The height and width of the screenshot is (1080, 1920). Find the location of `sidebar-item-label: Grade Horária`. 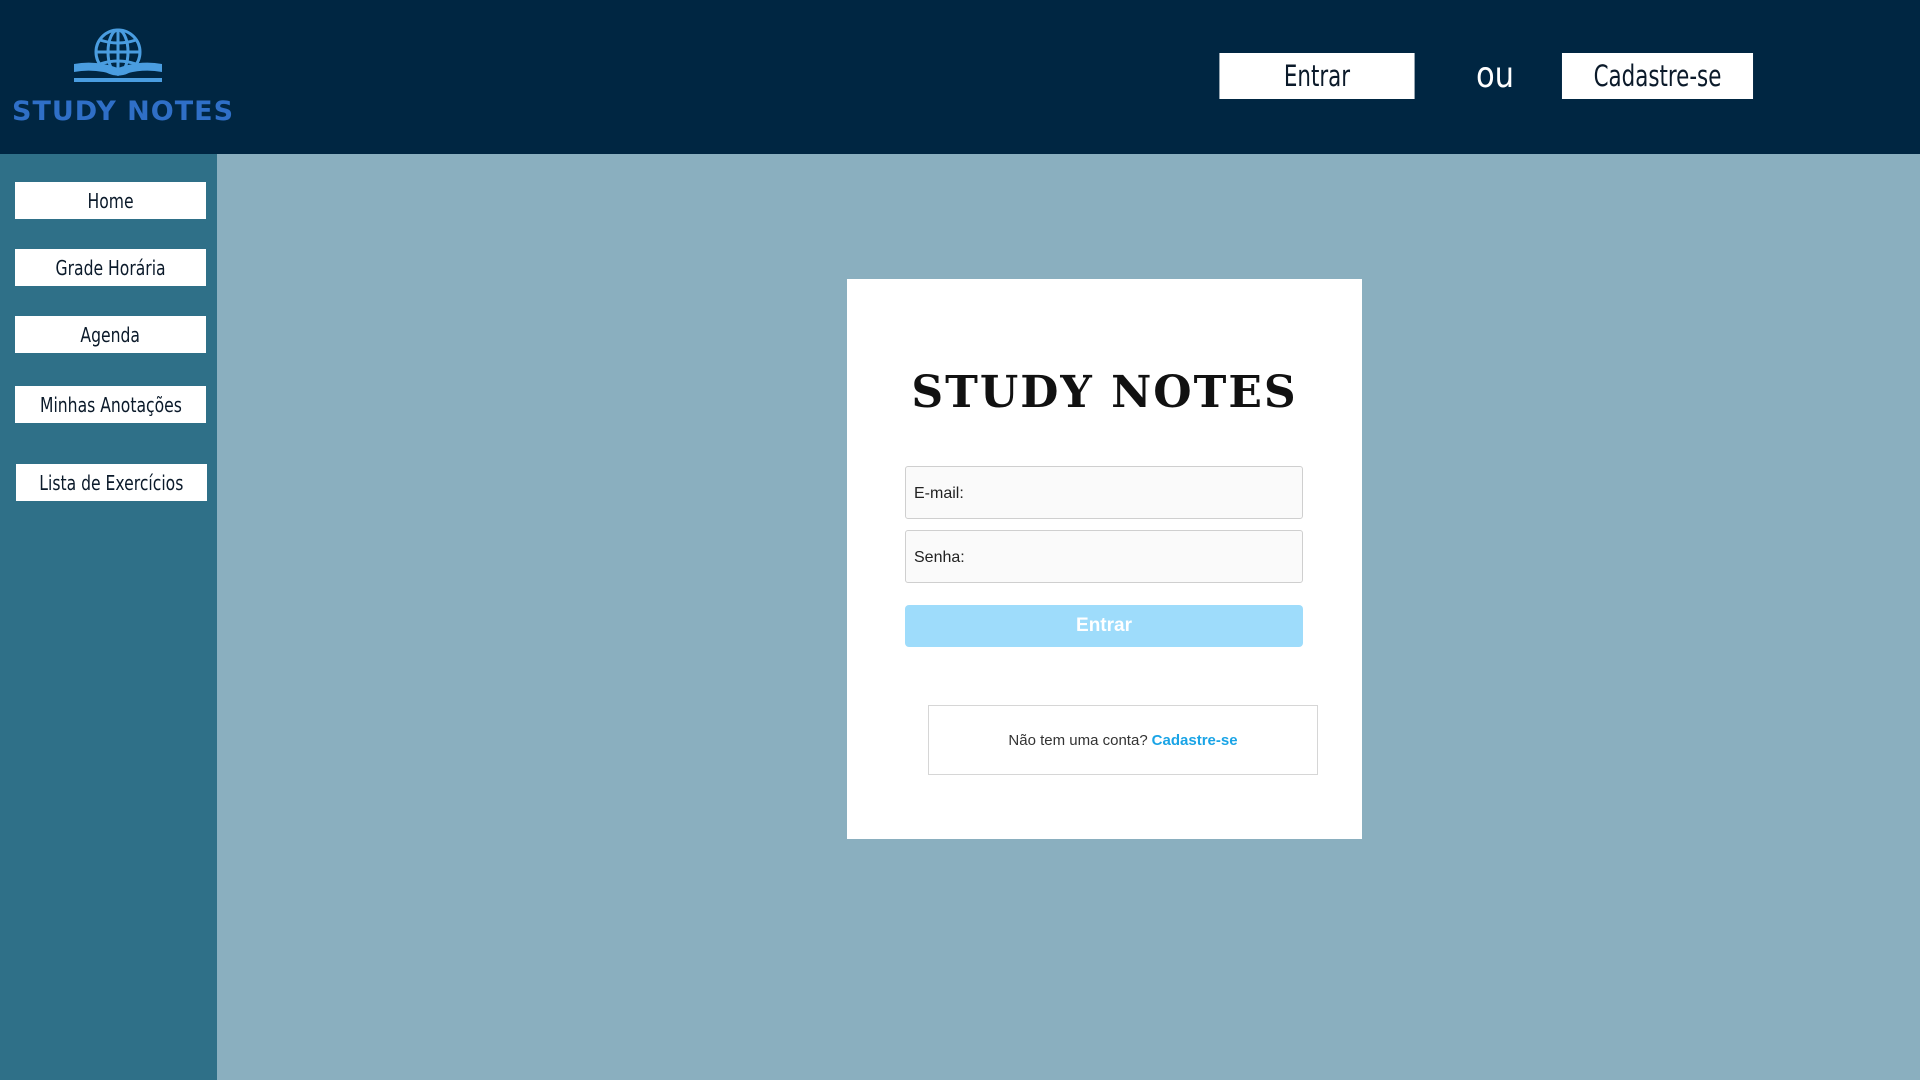

sidebar-item-label: Grade Horária is located at coordinates (110, 267).